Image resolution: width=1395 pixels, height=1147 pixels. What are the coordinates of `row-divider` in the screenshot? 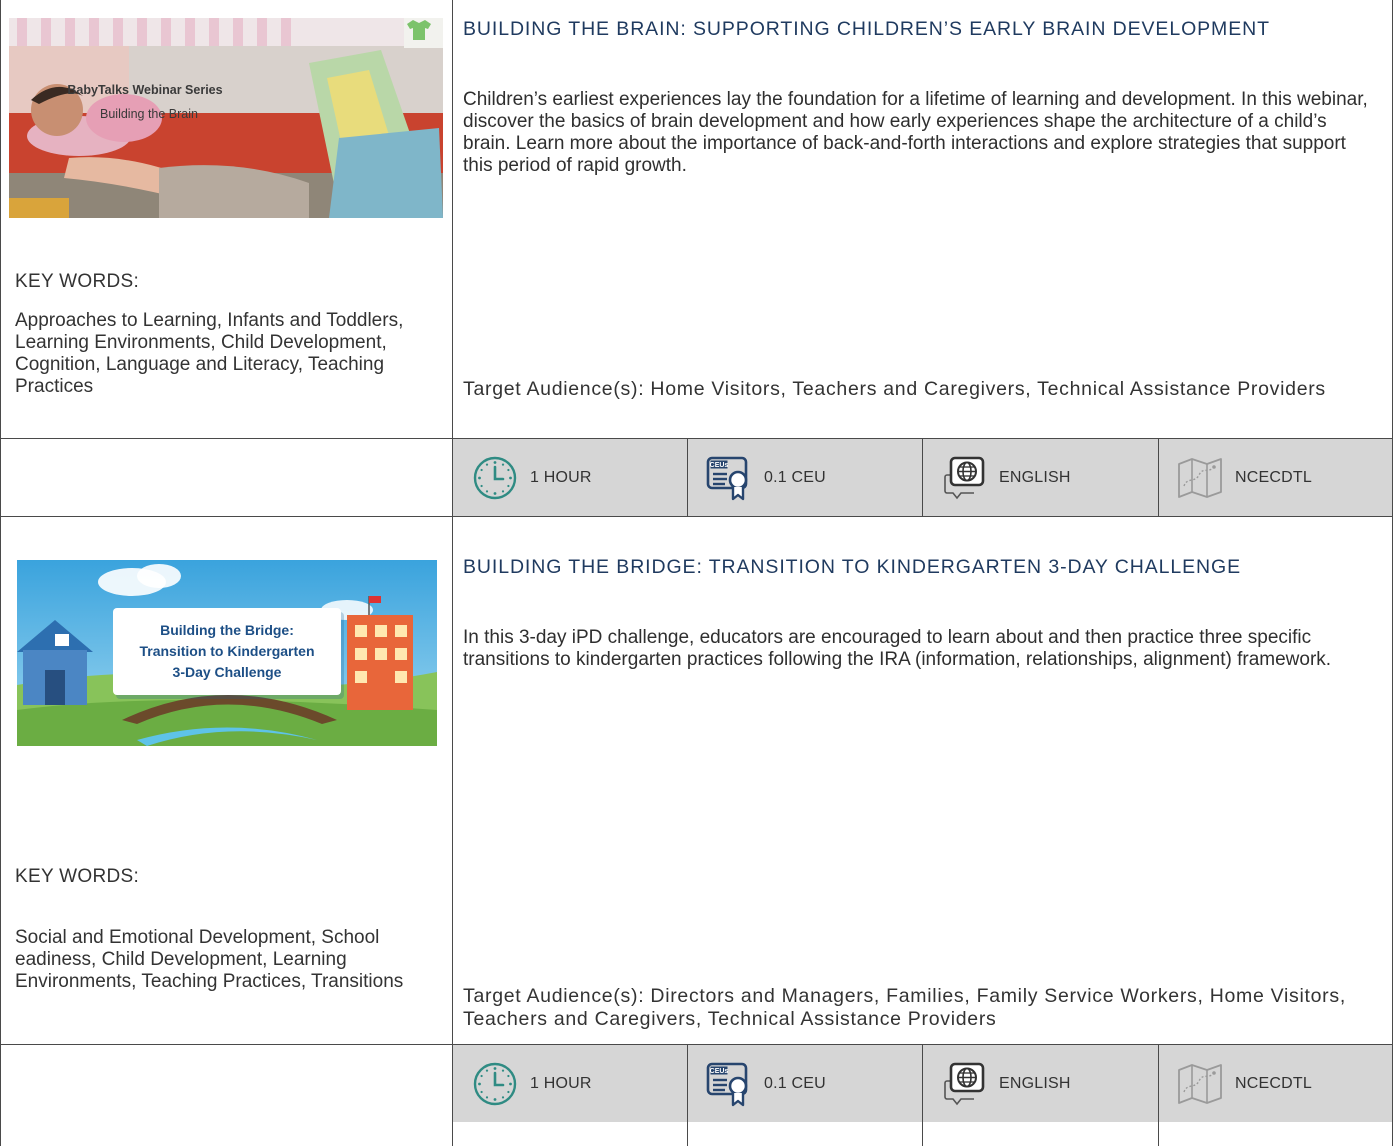 It's located at (696, 516).